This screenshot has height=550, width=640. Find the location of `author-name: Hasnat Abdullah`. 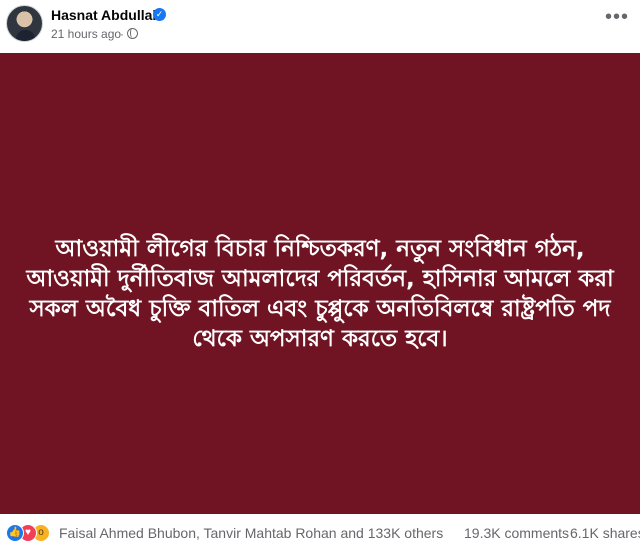

author-name: Hasnat Abdullah is located at coordinates (106, 15).